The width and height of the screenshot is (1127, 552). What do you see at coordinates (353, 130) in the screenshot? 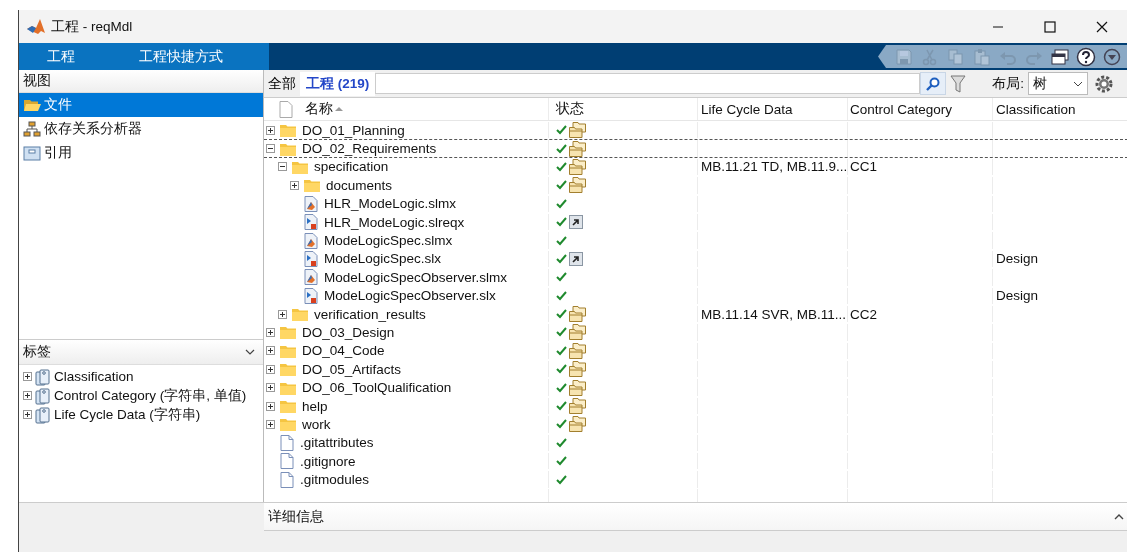
I see `file-name: DO_01_Planning` at bounding box center [353, 130].